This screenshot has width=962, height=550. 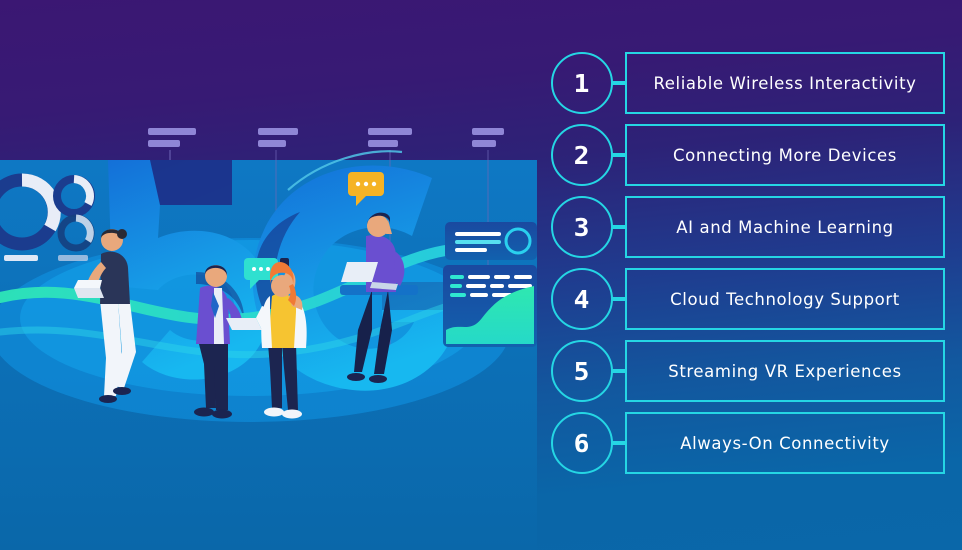 I want to click on dashboard-card-small, so click(x=491, y=241).